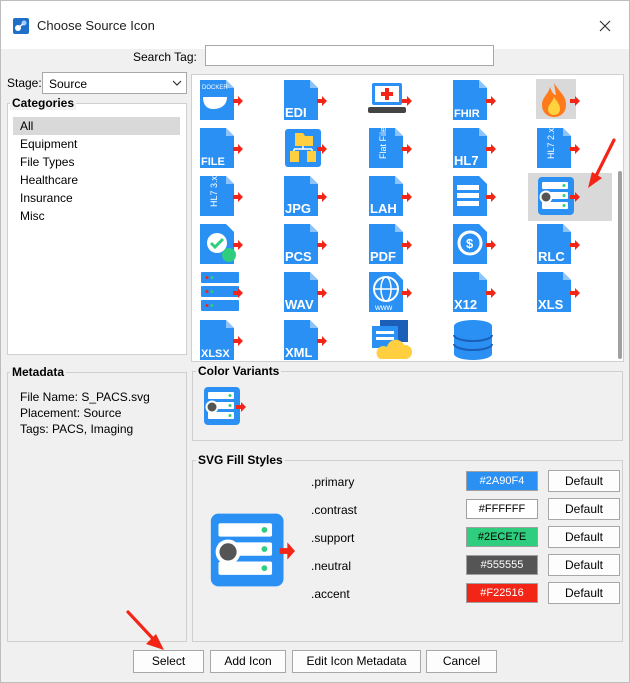  What do you see at coordinates (168, 661) in the screenshot?
I see `select-button: Select` at bounding box center [168, 661].